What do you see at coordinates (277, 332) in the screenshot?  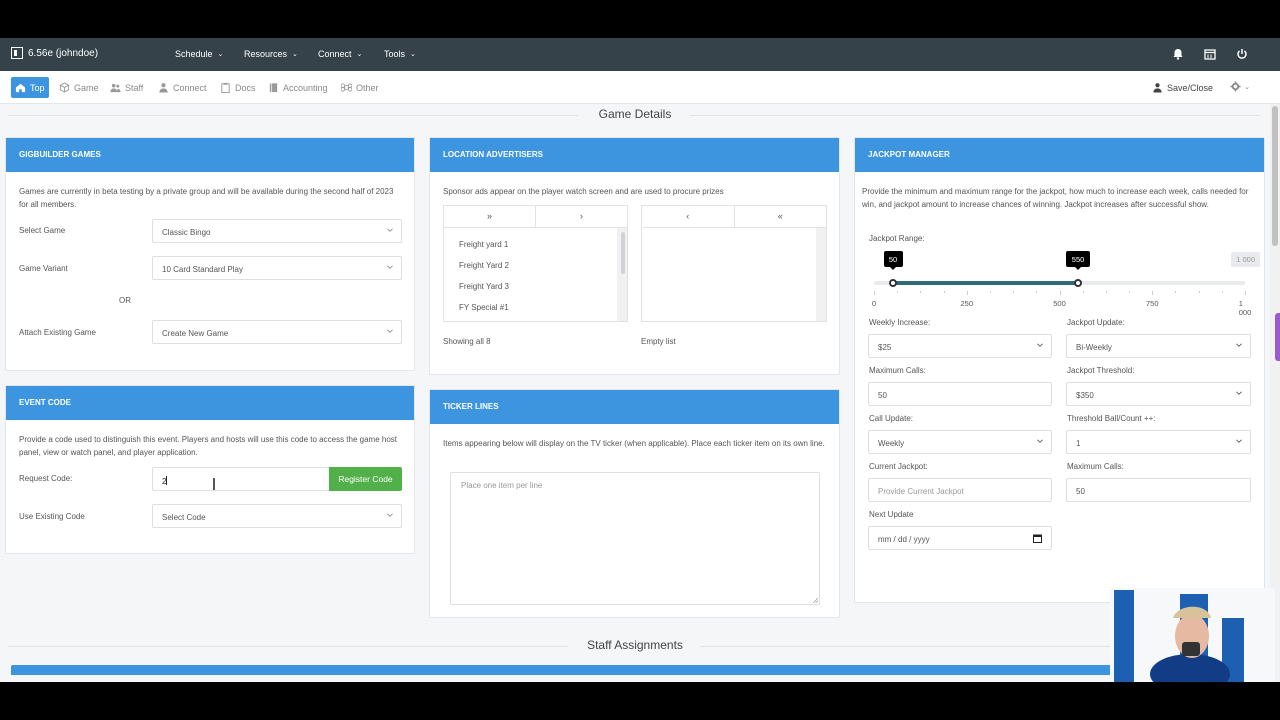 I see `attach-game-dropdown: Create New Game` at bounding box center [277, 332].